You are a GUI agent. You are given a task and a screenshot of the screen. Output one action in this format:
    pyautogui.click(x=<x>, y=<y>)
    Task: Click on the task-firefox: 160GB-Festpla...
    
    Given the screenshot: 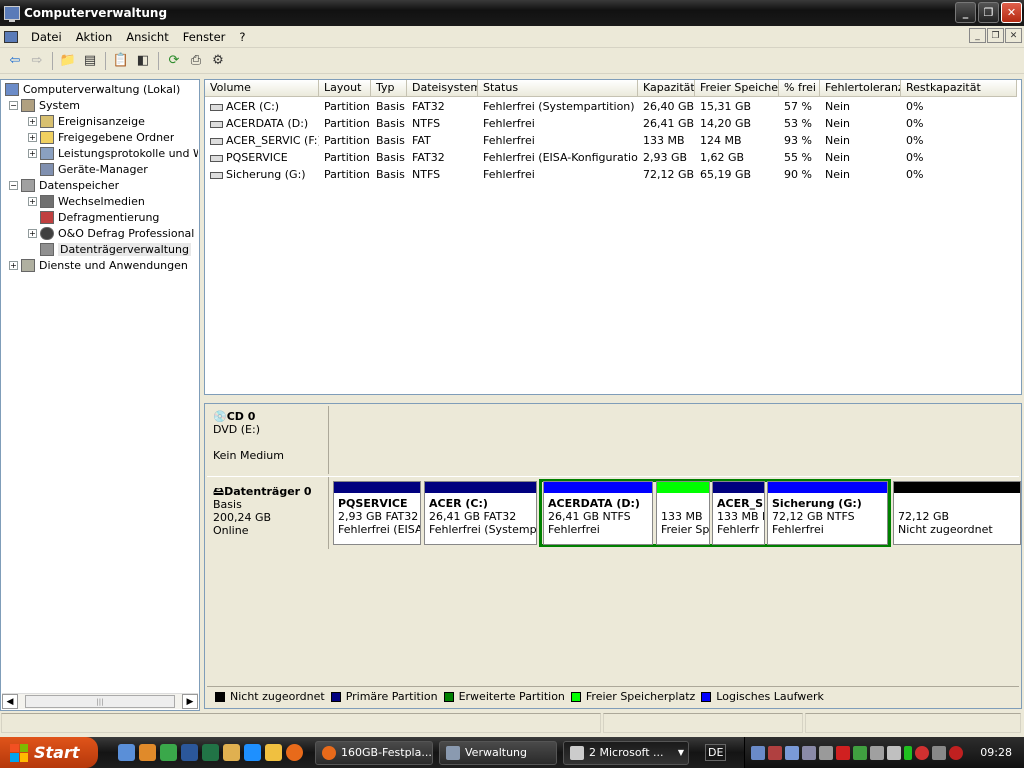 What is the action you would take?
    pyautogui.click(x=374, y=752)
    